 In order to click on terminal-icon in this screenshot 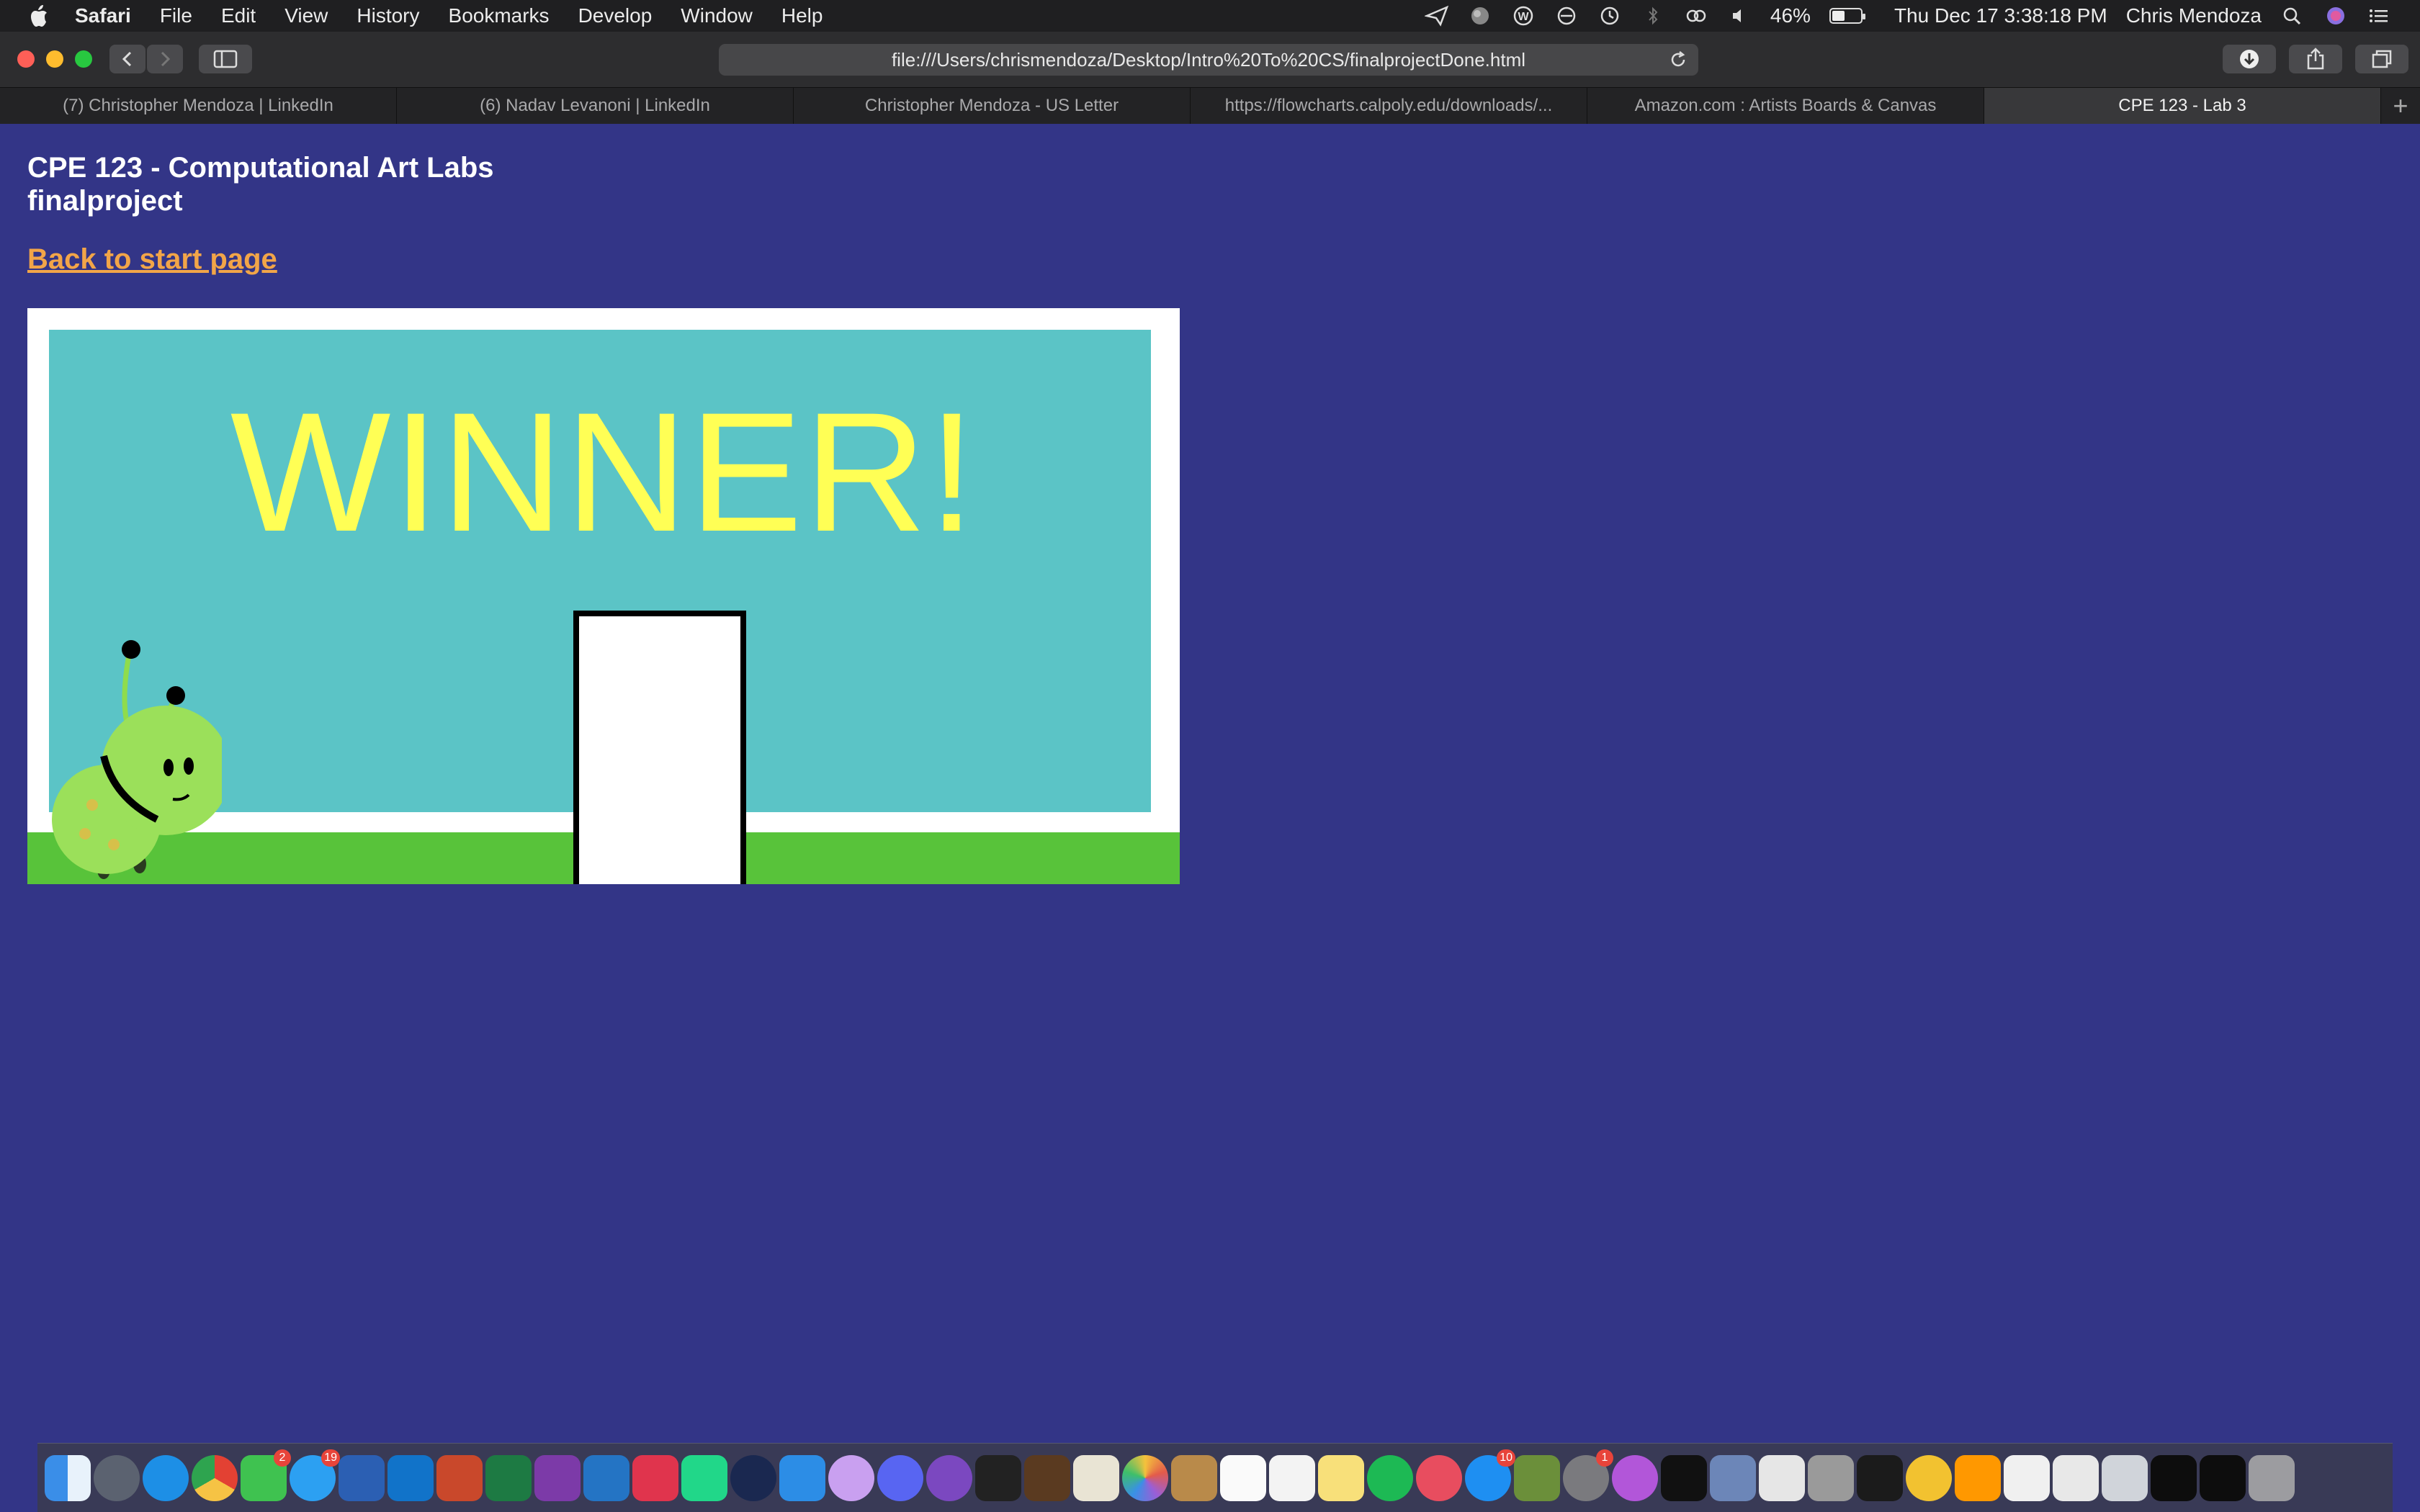, I will do `click(1684, 1477)`.